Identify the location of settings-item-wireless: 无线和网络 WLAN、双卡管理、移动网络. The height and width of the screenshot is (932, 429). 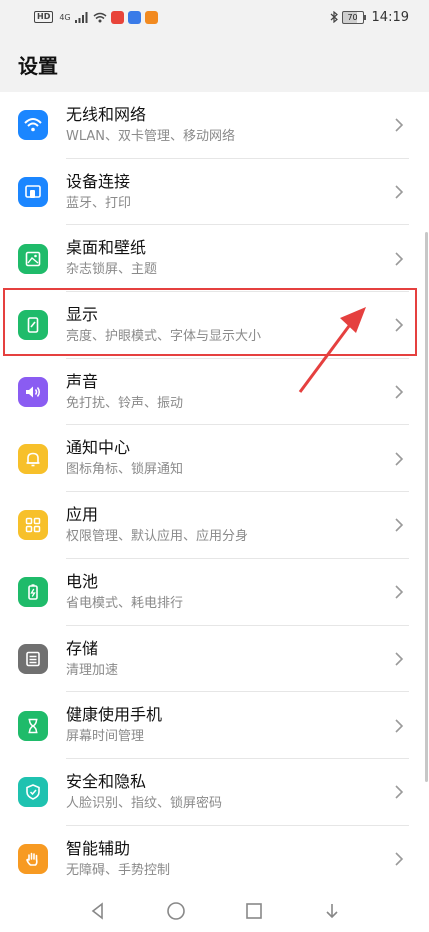
(214, 125).